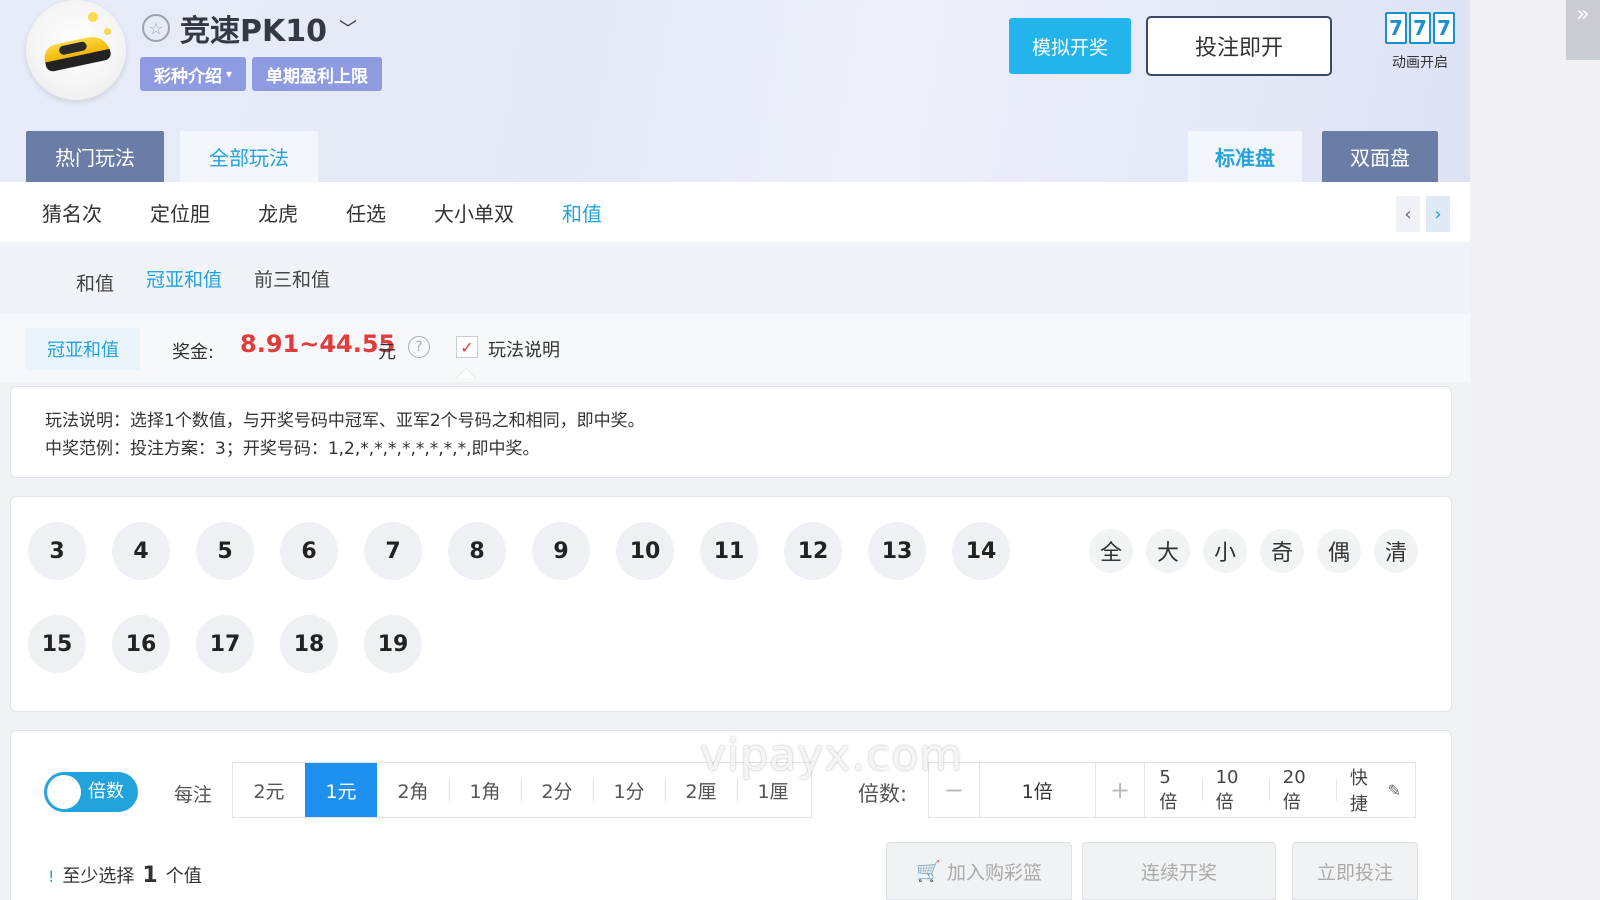 The width and height of the screenshot is (1600, 900). What do you see at coordinates (95, 282) in the screenshot?
I see `sub-tab-sum: 和值` at bounding box center [95, 282].